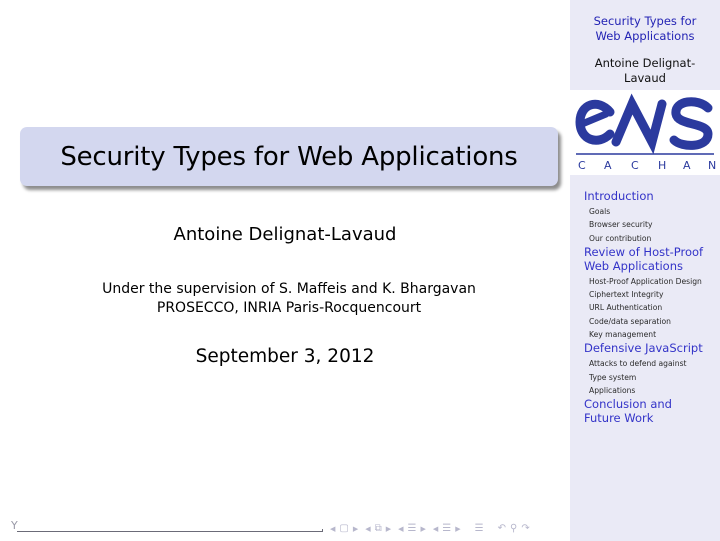  What do you see at coordinates (435, 529) in the screenshot?
I see `prev-section-arrow-icon: ◀` at bounding box center [435, 529].